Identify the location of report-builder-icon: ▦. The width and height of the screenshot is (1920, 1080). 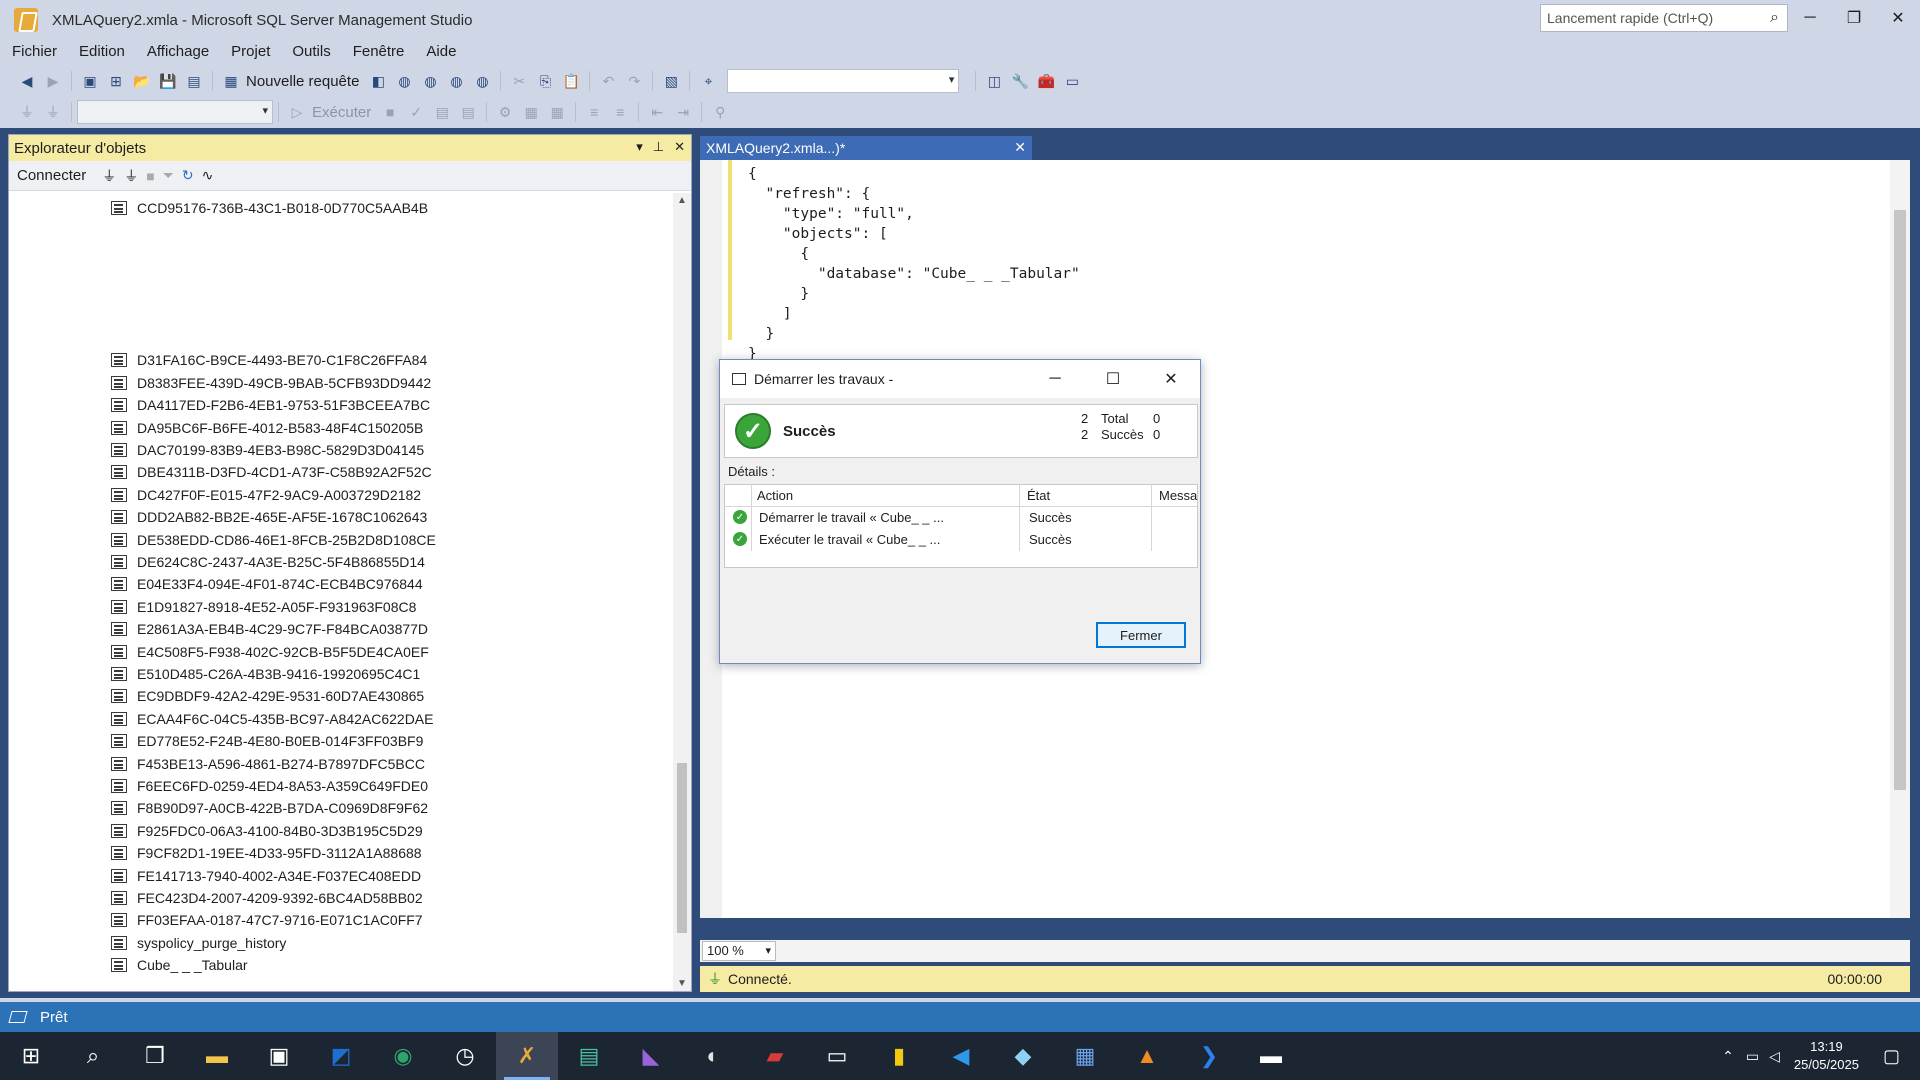
(1085, 1056).